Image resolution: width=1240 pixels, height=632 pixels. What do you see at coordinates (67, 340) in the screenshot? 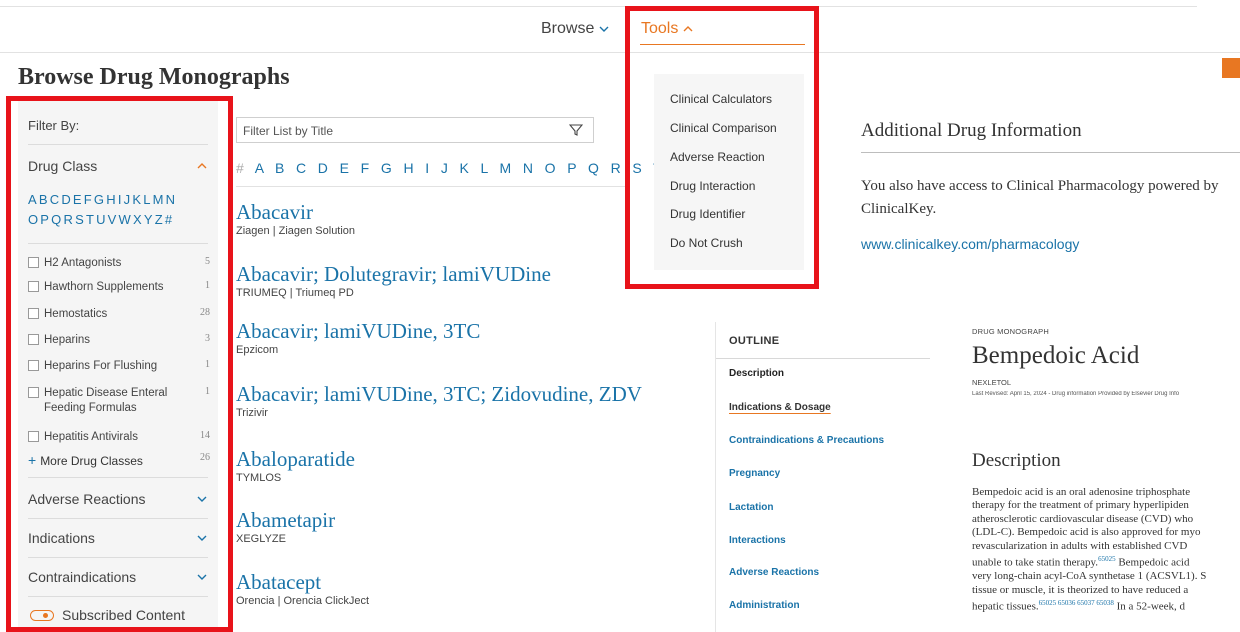
I see `drug-class-filter-label: Heparins` at bounding box center [67, 340].